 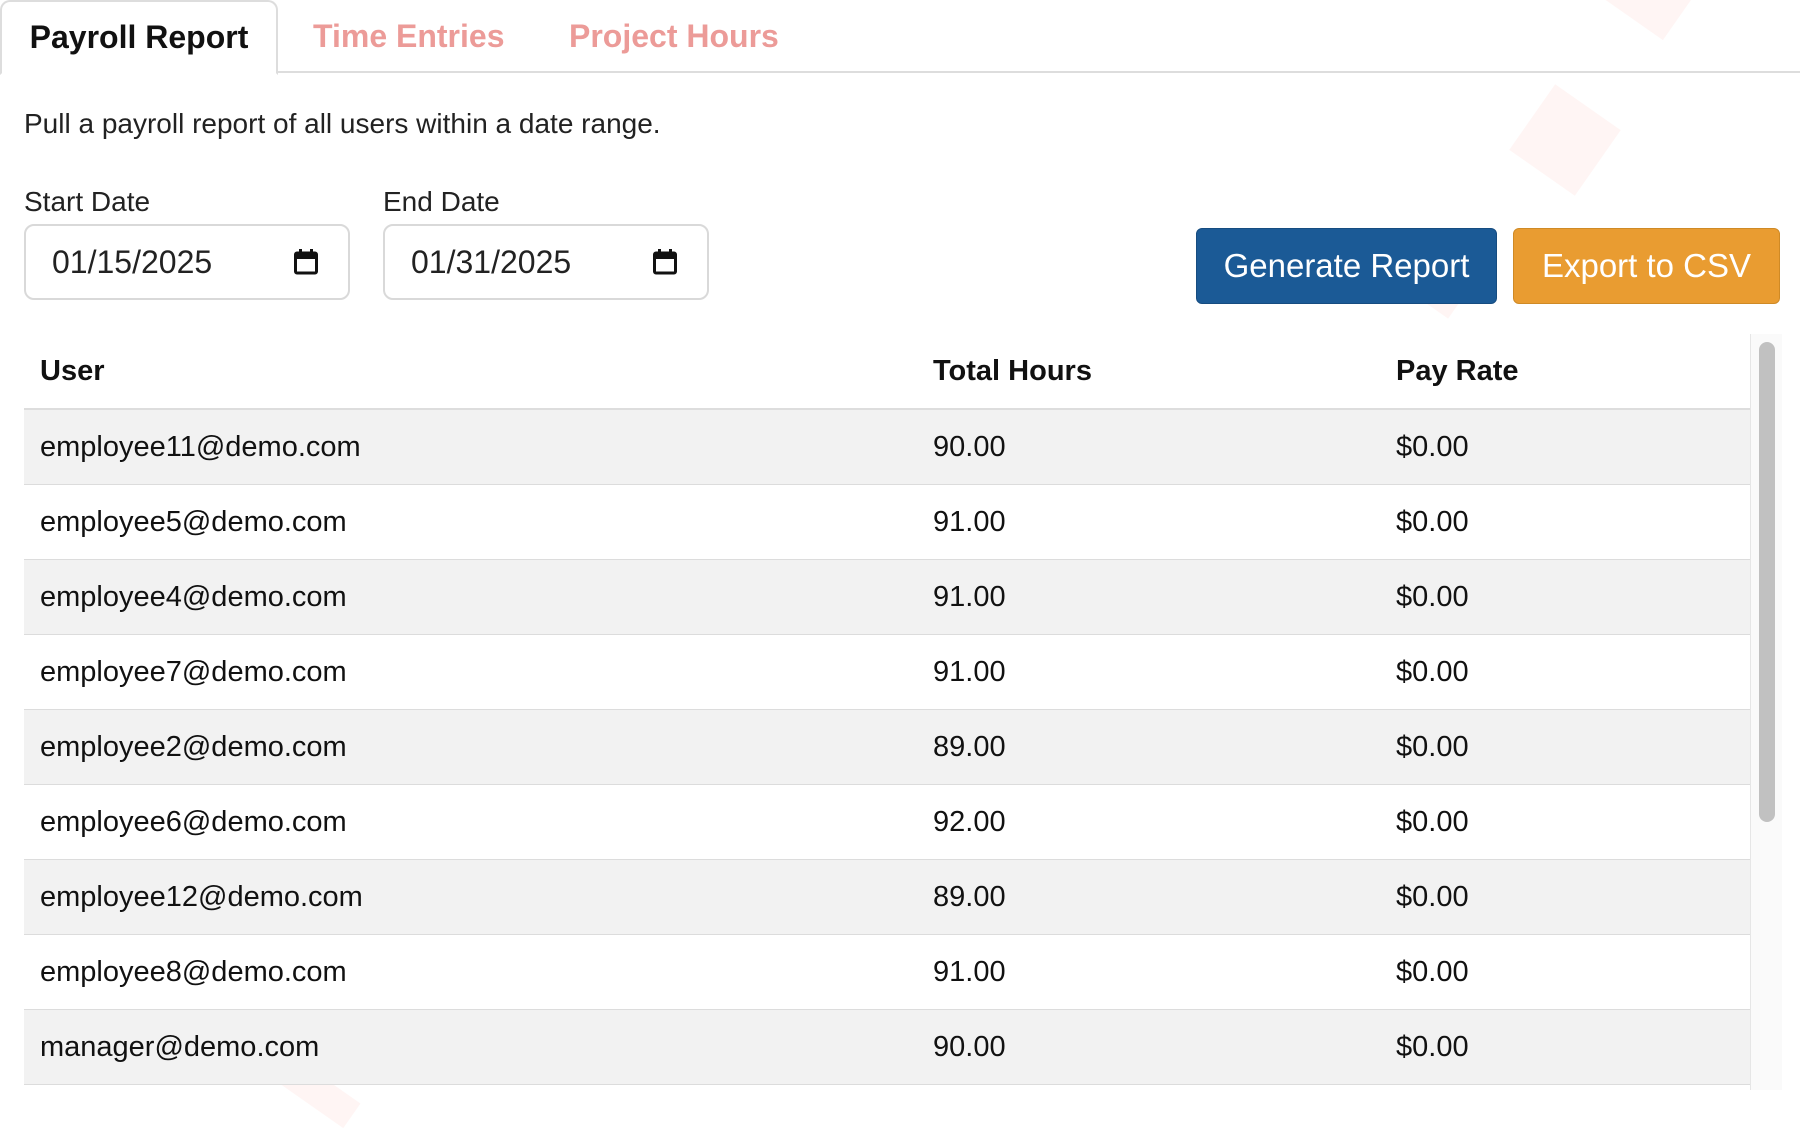 What do you see at coordinates (674, 36) in the screenshot?
I see `tab-project-hours: Project Hours` at bounding box center [674, 36].